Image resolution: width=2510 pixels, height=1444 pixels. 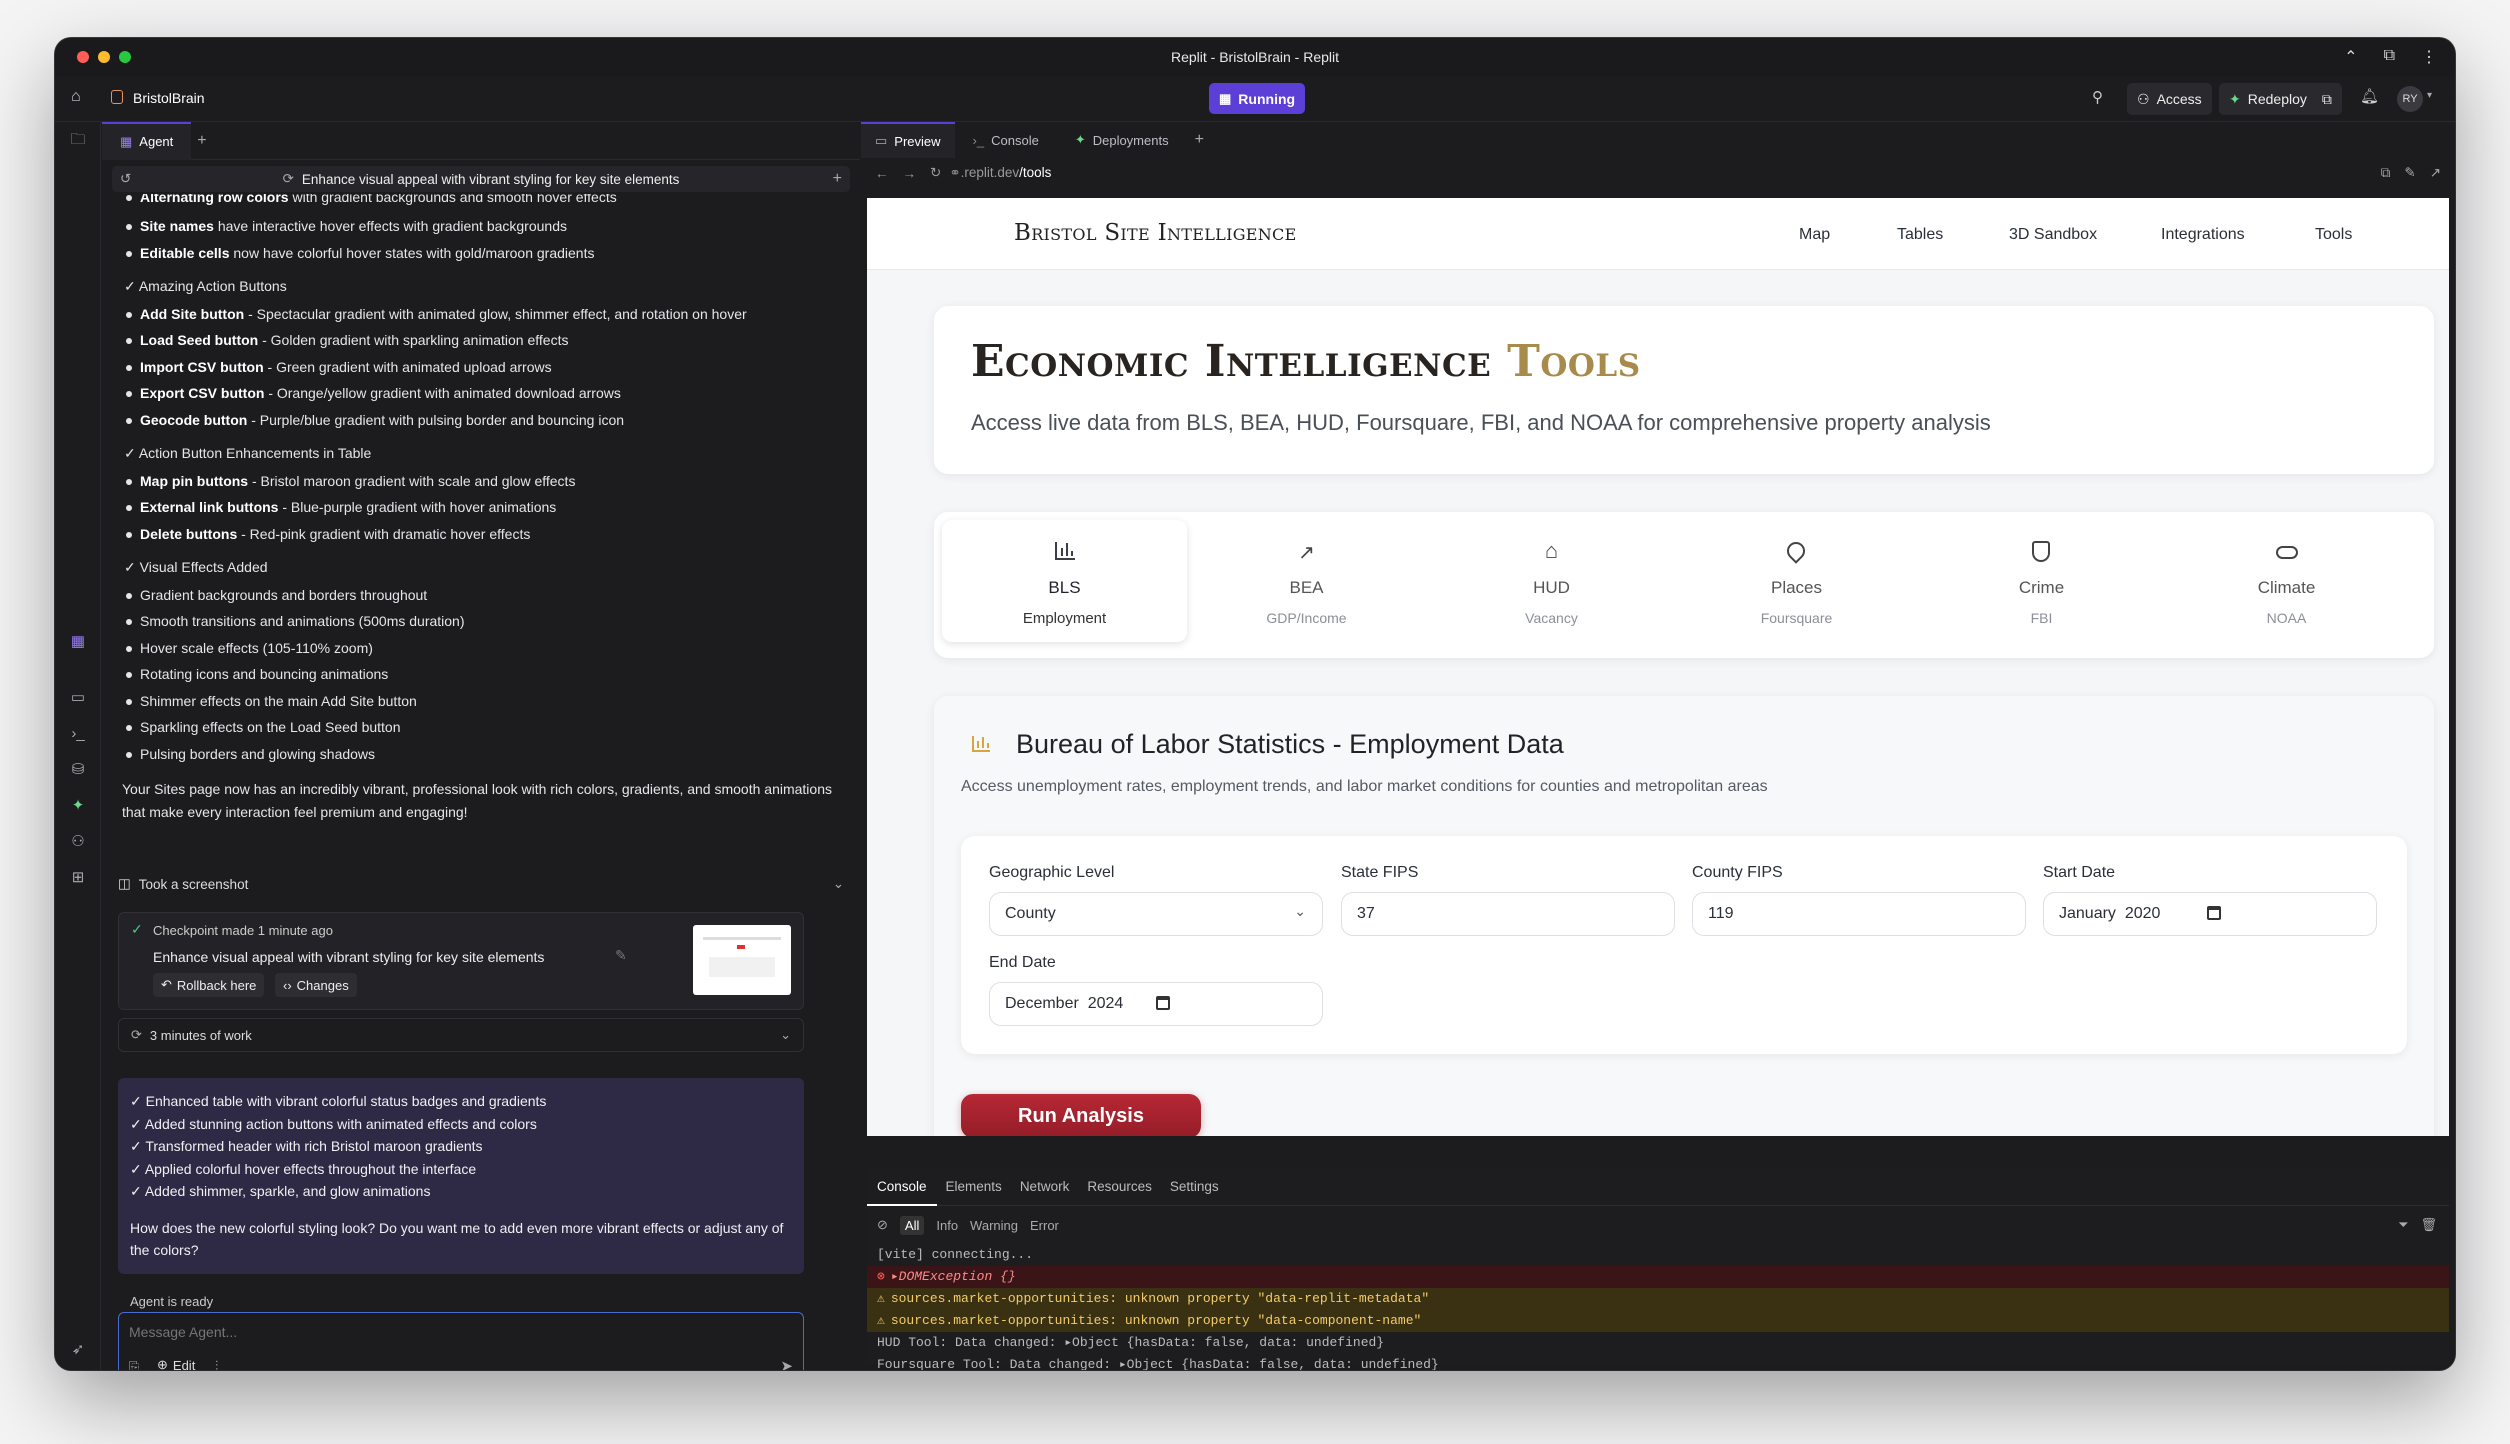 I want to click on wrench-icon: ✎, so click(x=2409, y=173).